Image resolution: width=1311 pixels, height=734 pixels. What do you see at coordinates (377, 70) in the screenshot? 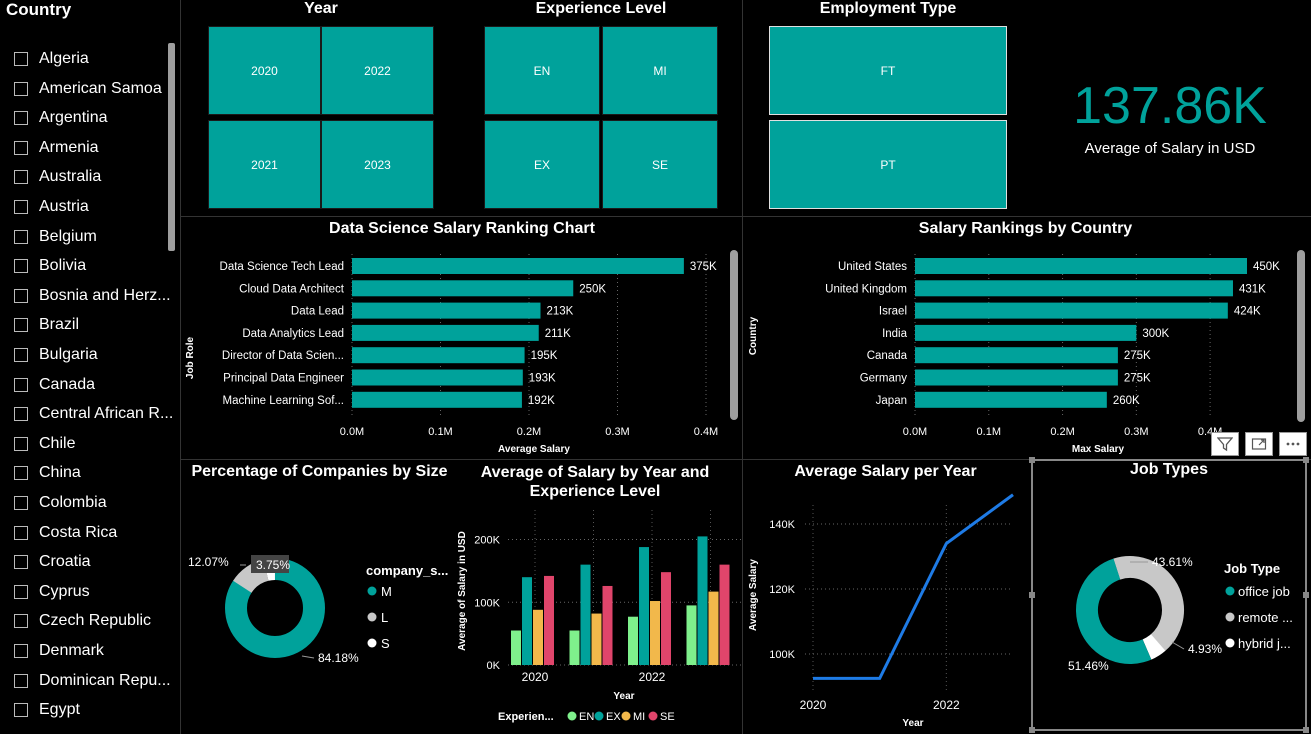
I see `year-tile-2022: 2022` at bounding box center [377, 70].